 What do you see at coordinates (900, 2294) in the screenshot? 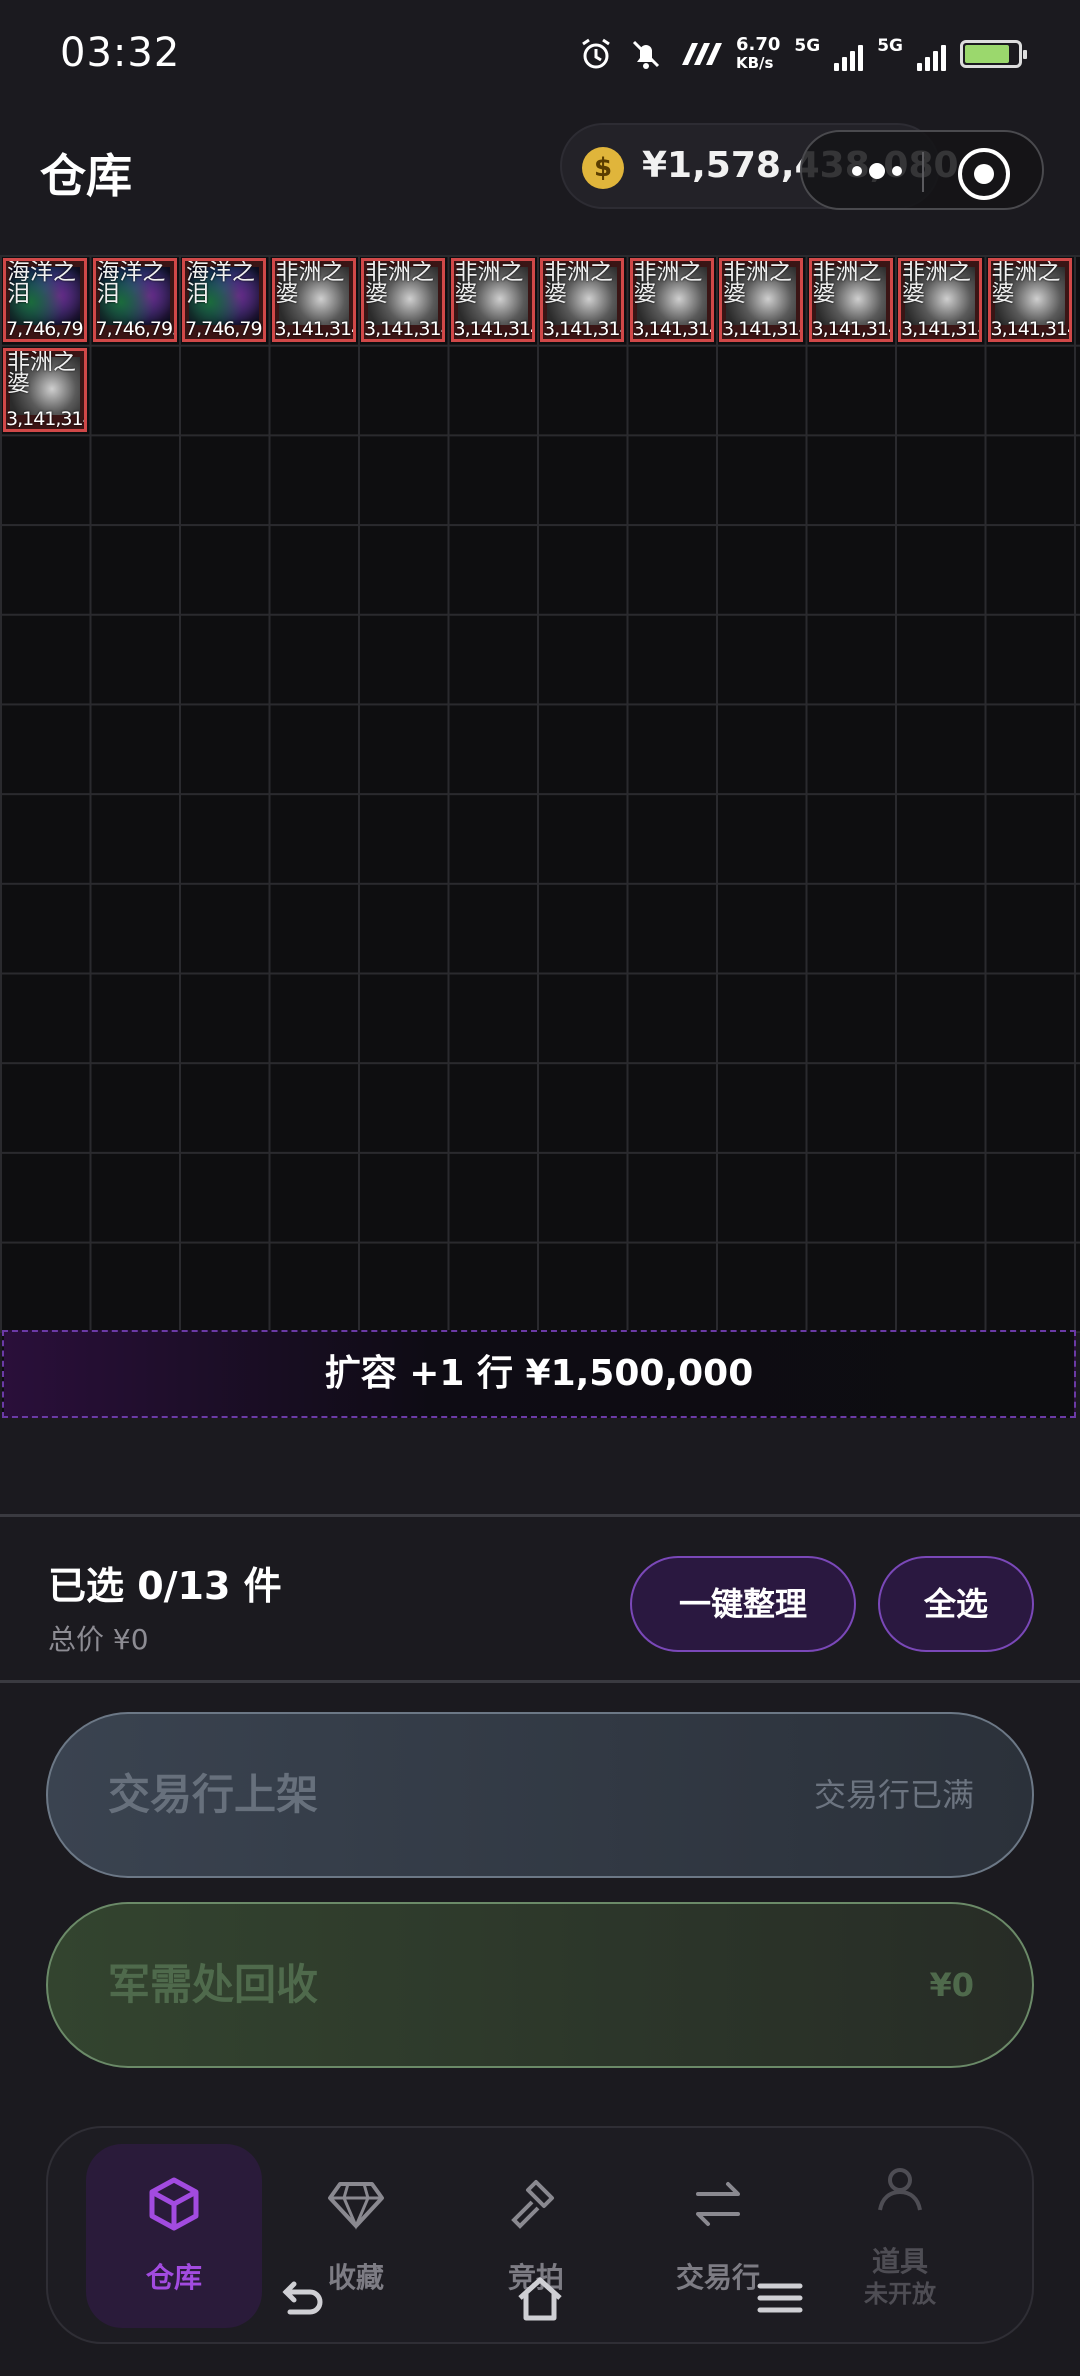
I see `tab-sublabel: 未开放` at bounding box center [900, 2294].